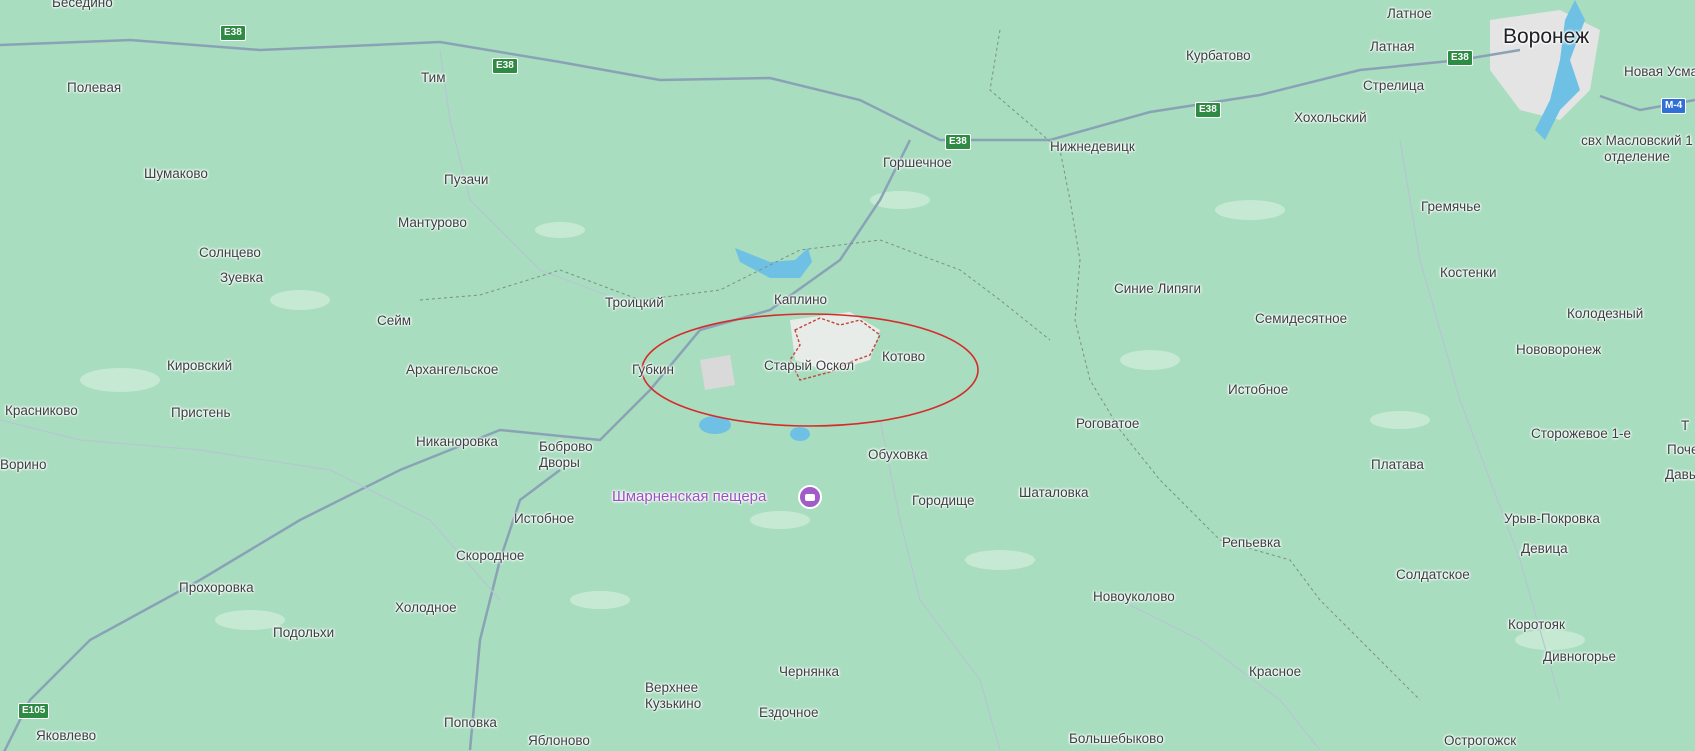 The height and width of the screenshot is (751, 1695). I want to click on place-label: Мантурово, so click(432, 223).